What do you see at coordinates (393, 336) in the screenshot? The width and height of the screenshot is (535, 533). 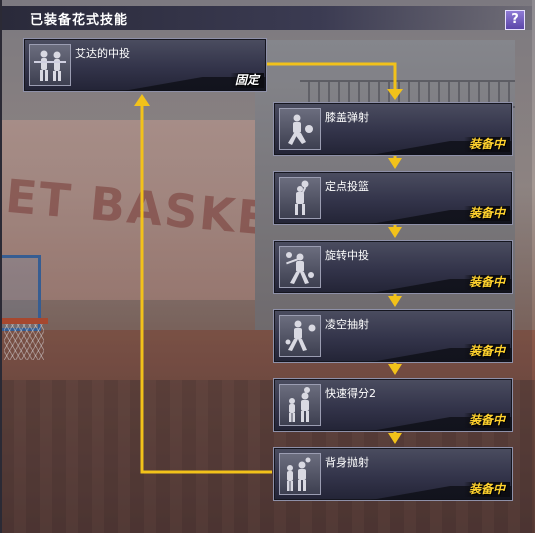 I see `skill-card-5: 凌空抽射 装备中` at bounding box center [393, 336].